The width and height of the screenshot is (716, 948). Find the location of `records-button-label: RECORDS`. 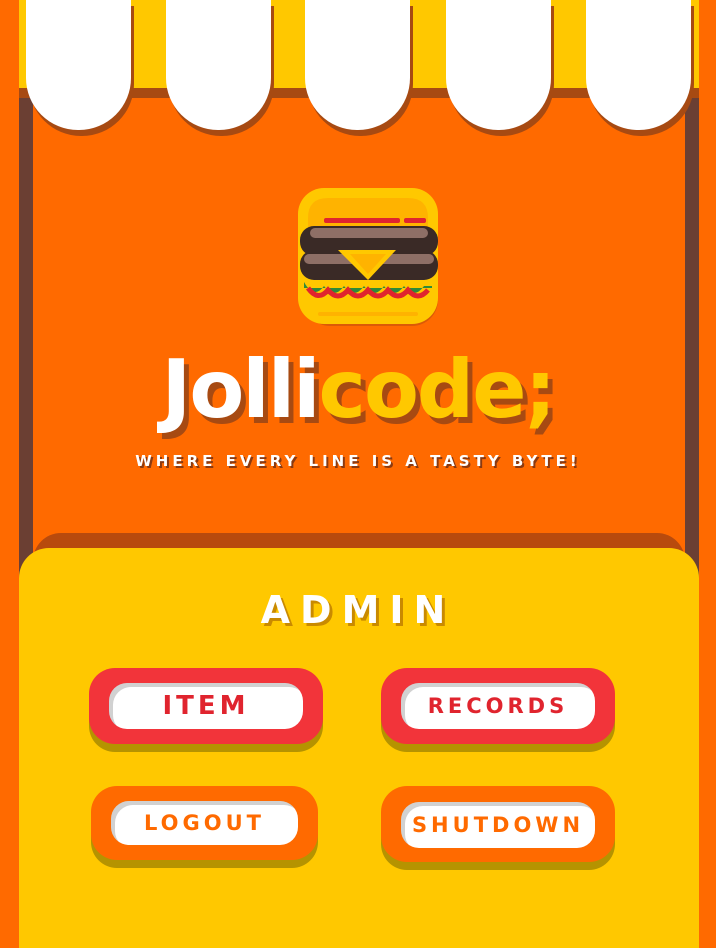

records-button-label: RECORDS is located at coordinates (498, 706).